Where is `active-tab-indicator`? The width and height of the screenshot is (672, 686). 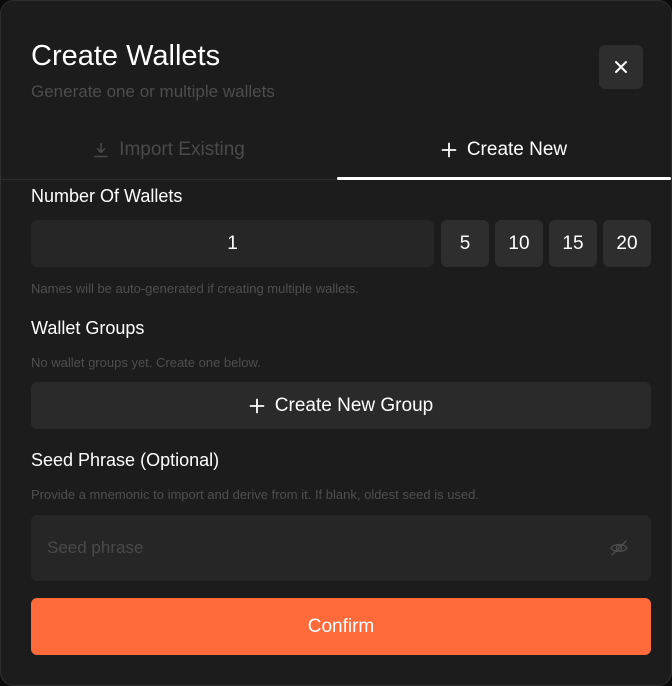
active-tab-indicator is located at coordinates (504, 178).